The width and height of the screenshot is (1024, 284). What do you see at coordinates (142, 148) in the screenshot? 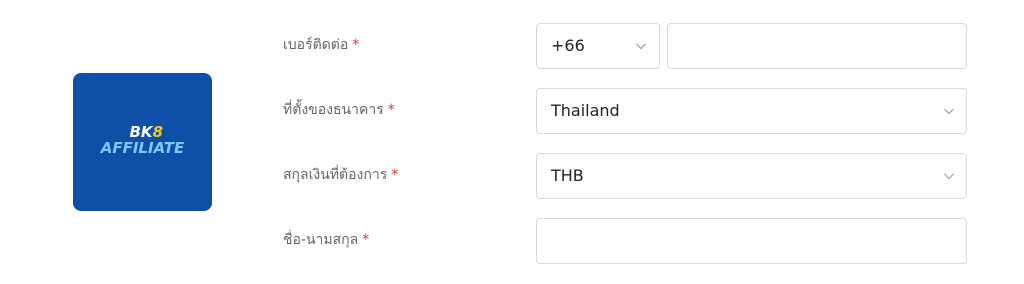
I see `logo-brand-sub: AFFILIATE` at bounding box center [142, 148].